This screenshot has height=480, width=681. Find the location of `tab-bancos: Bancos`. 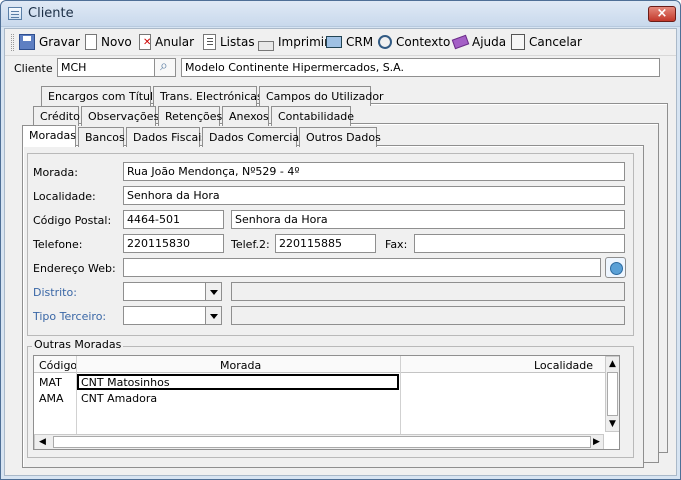

tab-bancos: Bancos is located at coordinates (101, 137).